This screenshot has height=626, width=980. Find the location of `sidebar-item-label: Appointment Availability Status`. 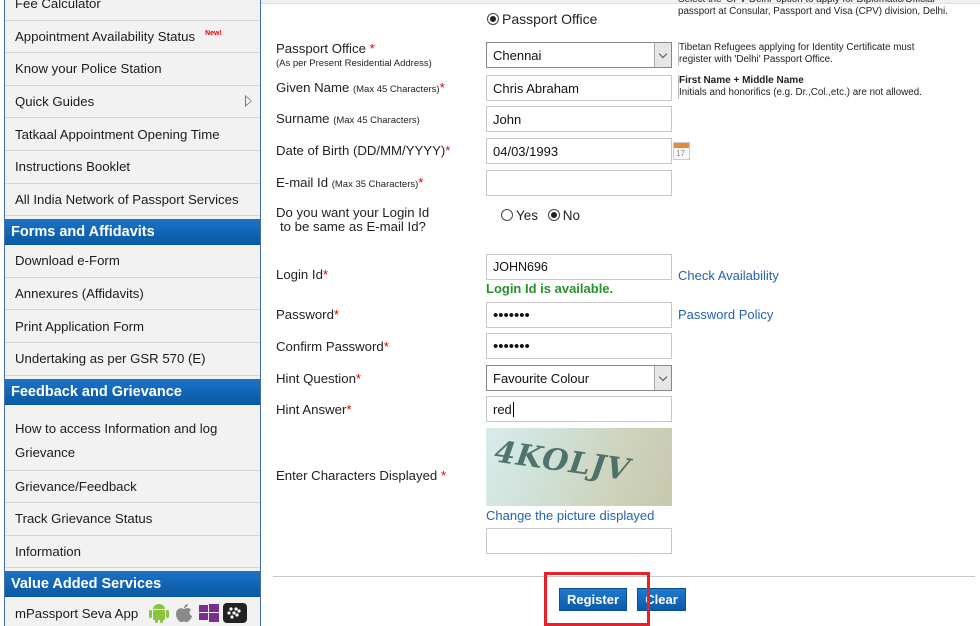

sidebar-item-label: Appointment Availability Status is located at coordinates (105, 36).